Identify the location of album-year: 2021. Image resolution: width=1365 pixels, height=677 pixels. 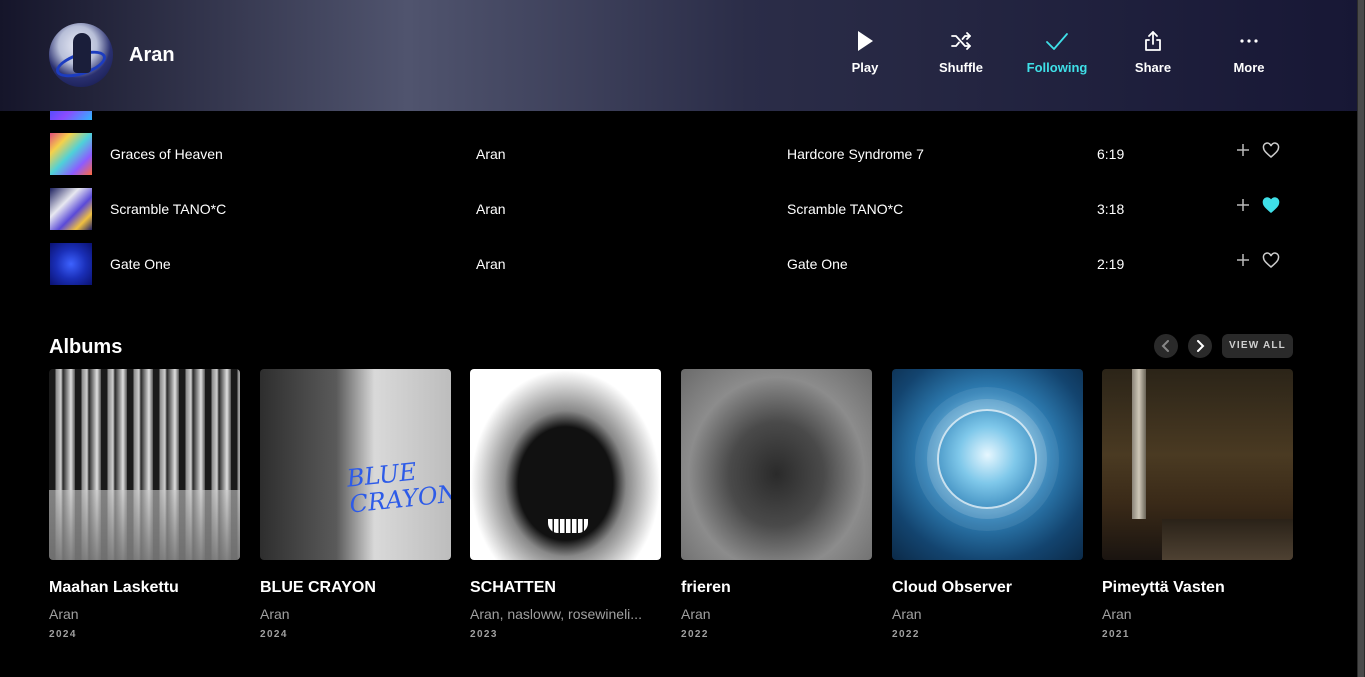
(1116, 634).